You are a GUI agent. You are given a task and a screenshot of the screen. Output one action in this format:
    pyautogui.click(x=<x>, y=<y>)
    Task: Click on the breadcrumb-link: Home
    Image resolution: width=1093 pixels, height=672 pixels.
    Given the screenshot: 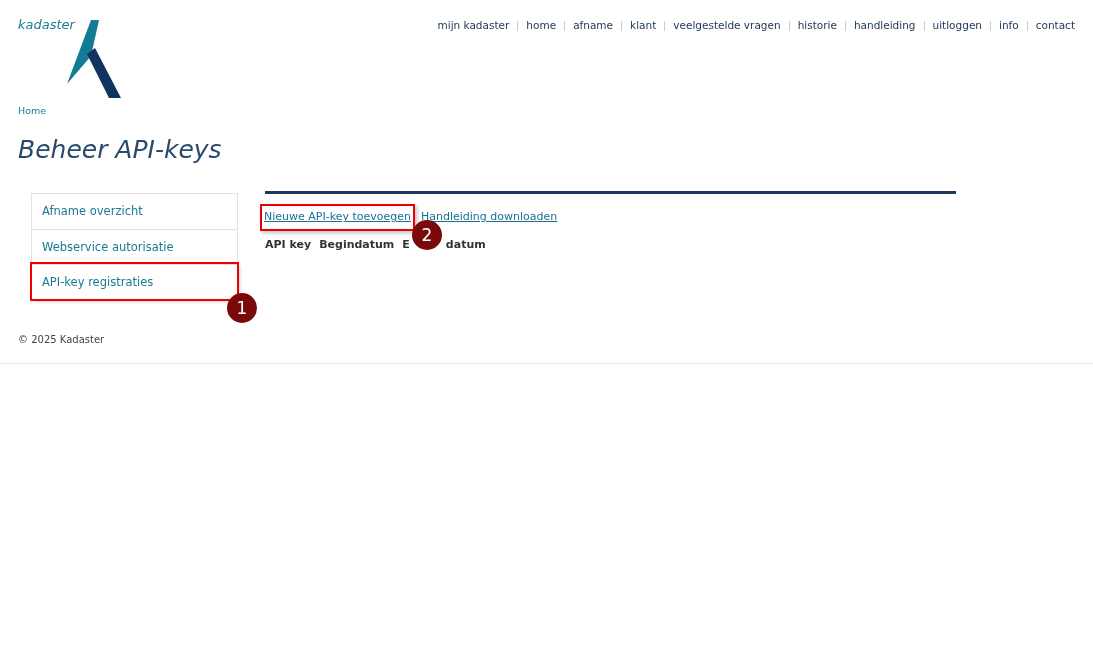 What is the action you would take?
    pyautogui.click(x=32, y=111)
    